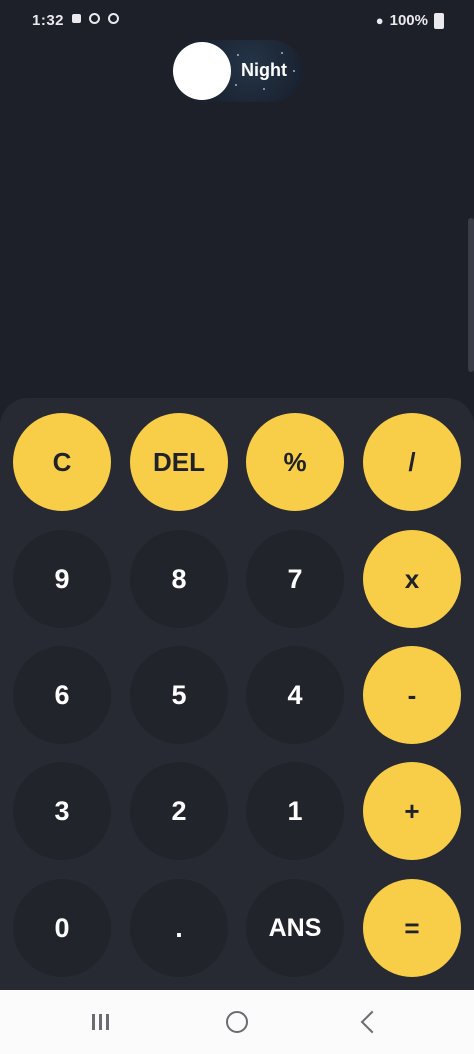  Describe the element at coordinates (237, 71) in the screenshot. I see `theme-toggle: Night` at that location.